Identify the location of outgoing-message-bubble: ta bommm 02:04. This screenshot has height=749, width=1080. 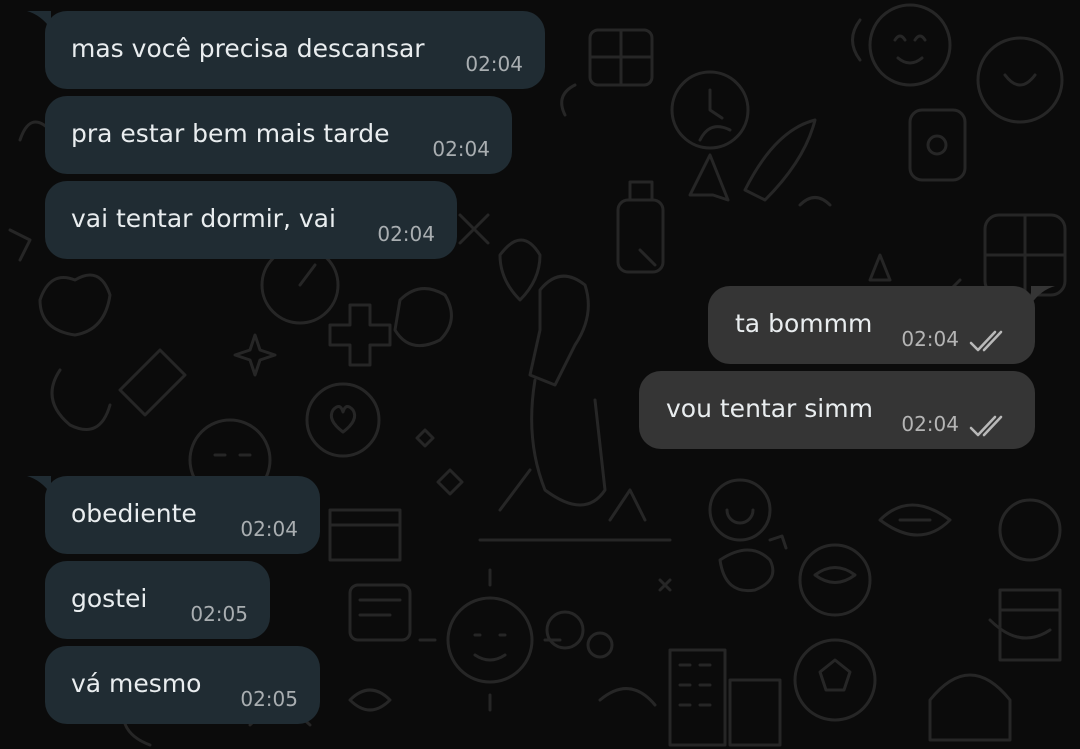
(871, 325).